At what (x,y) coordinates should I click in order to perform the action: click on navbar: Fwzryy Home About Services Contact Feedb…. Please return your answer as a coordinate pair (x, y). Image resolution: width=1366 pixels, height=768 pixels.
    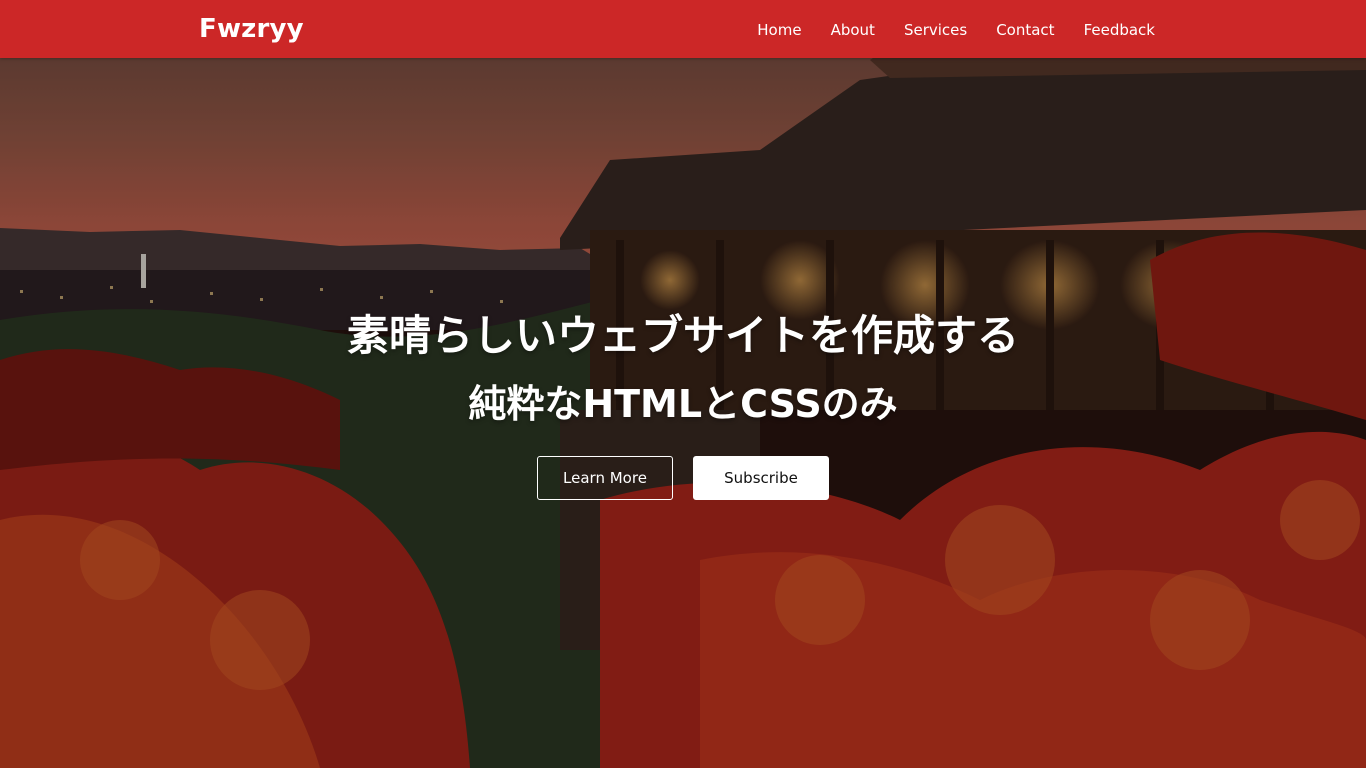
    Looking at the image, I should click on (683, 29).